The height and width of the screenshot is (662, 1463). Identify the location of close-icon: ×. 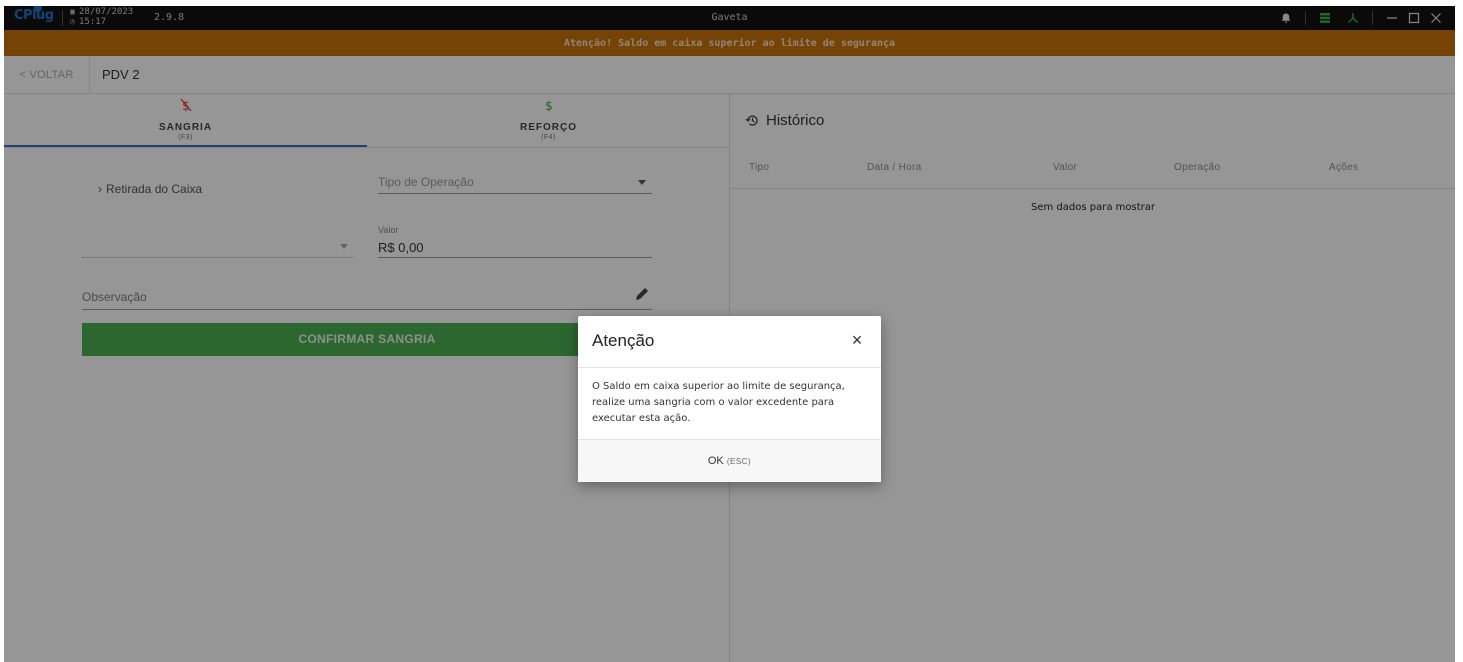
(857, 340).